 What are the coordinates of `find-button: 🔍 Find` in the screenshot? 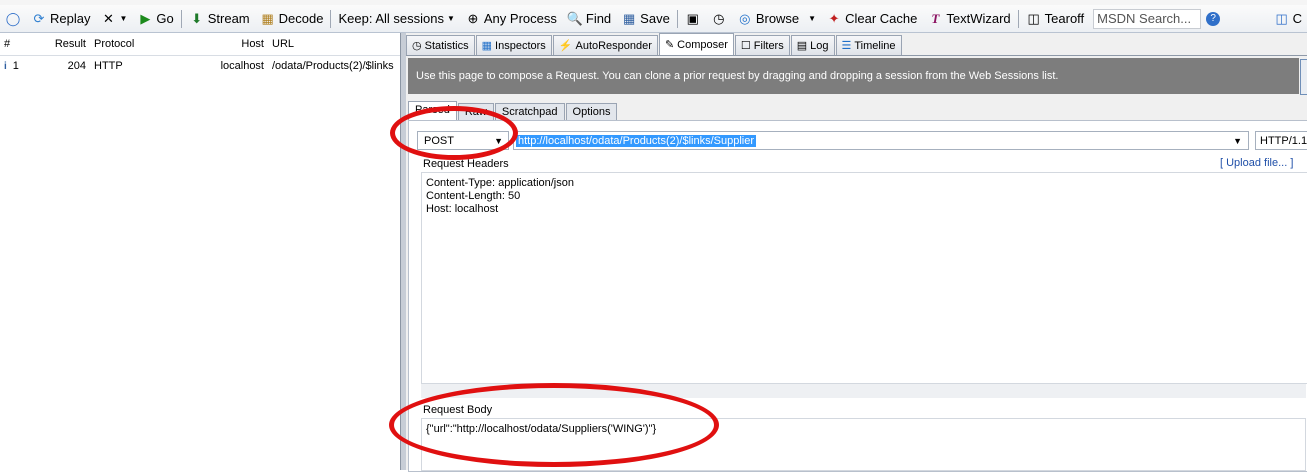 It's located at (589, 19).